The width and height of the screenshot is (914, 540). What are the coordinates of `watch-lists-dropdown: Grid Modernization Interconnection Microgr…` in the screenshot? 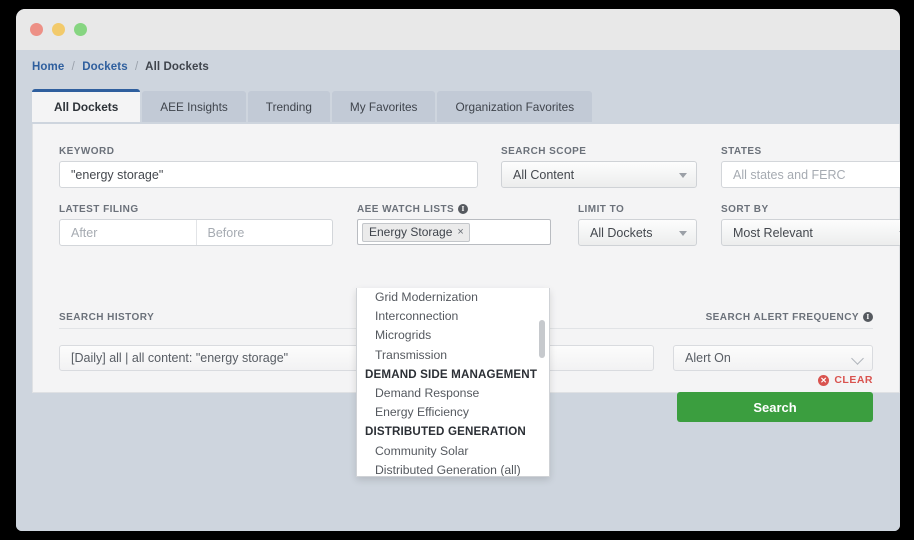 It's located at (453, 382).